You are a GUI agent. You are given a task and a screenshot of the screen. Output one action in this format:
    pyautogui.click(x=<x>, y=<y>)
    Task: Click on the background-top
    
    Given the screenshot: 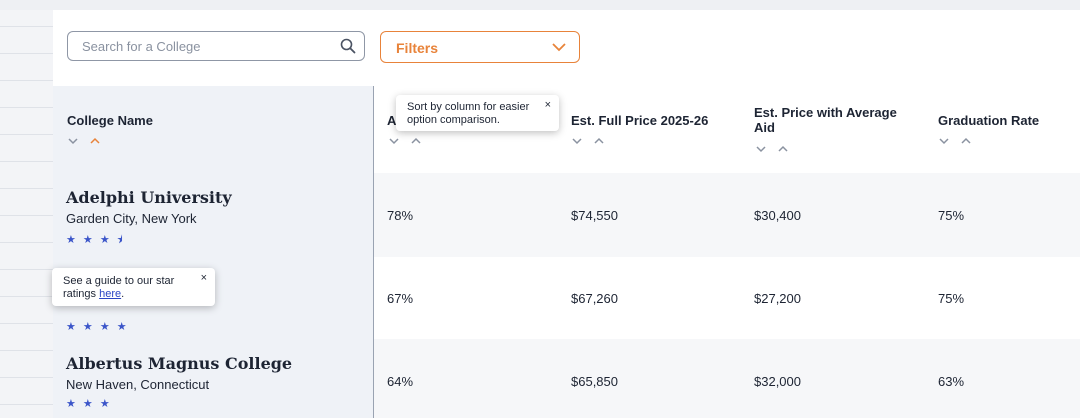 What is the action you would take?
    pyautogui.click(x=540, y=5)
    